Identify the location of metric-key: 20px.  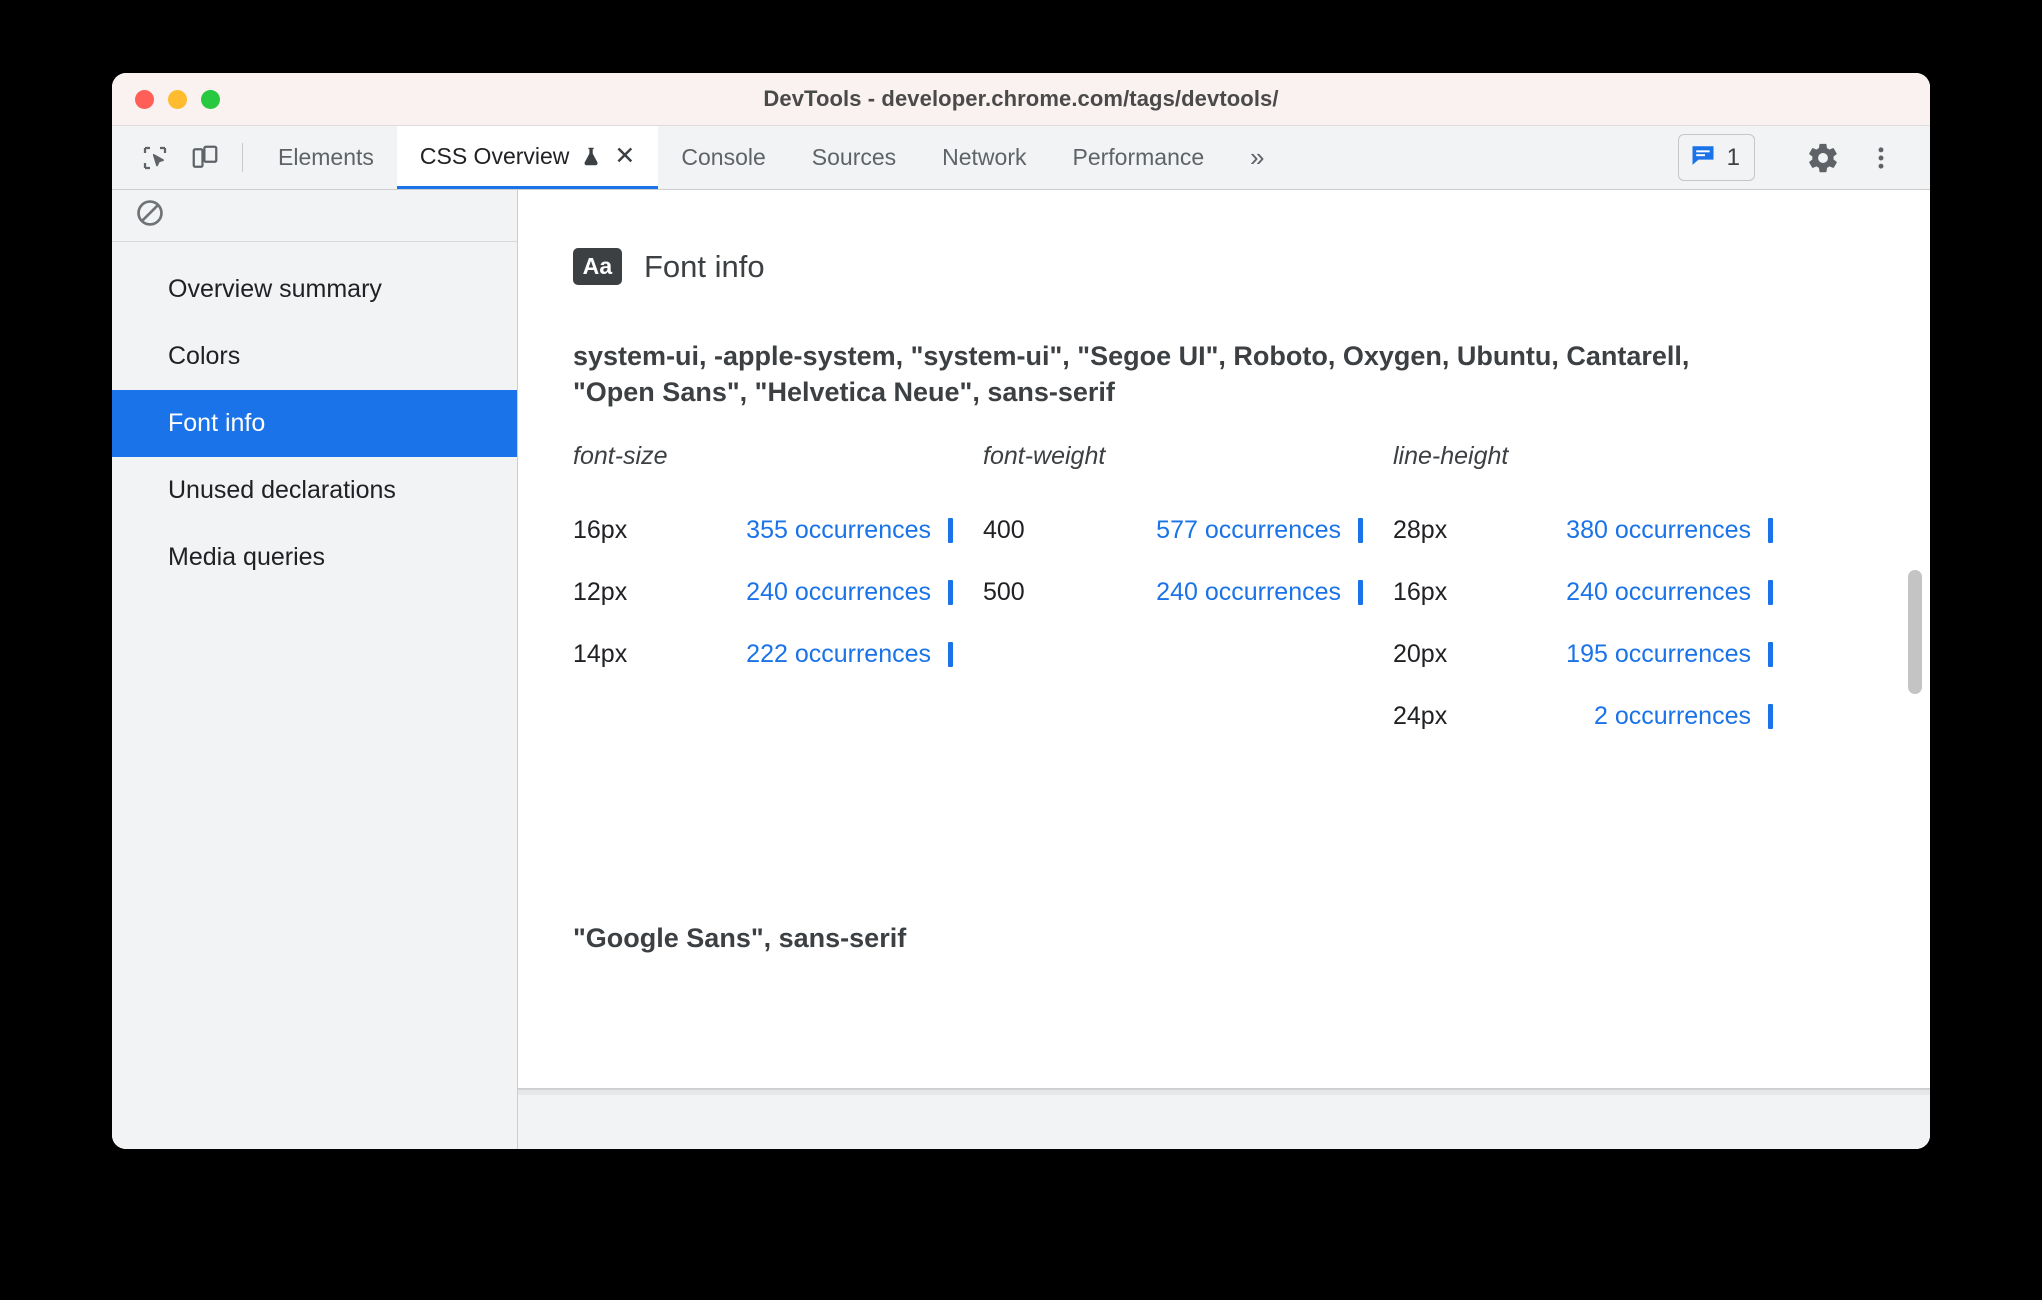
(1420, 653).